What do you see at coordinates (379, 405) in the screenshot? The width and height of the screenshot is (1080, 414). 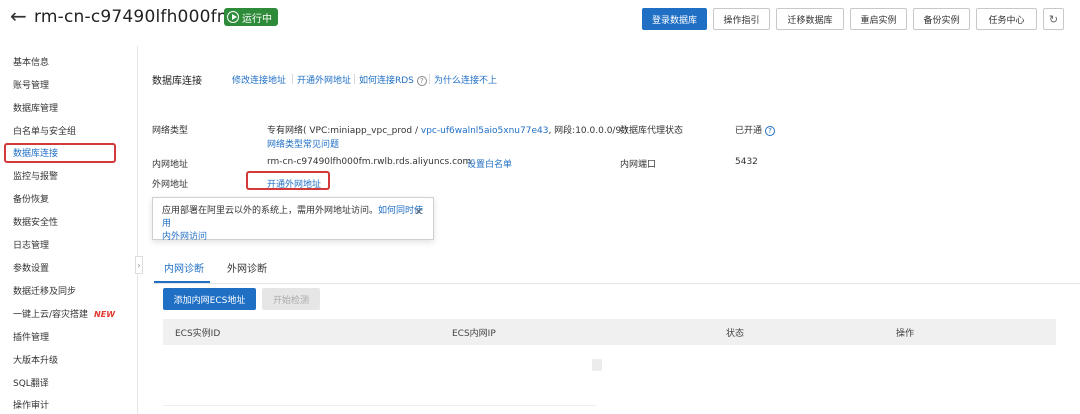 I see `table-divider` at bounding box center [379, 405].